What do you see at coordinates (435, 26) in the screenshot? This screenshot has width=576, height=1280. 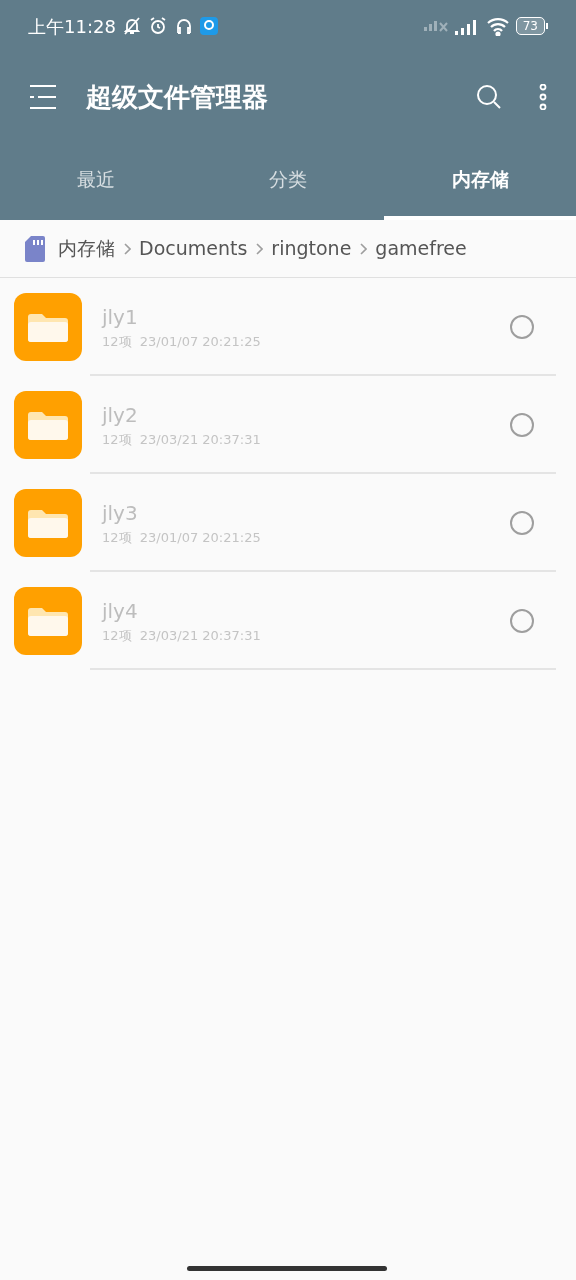 I see `signal-icon` at bounding box center [435, 26].